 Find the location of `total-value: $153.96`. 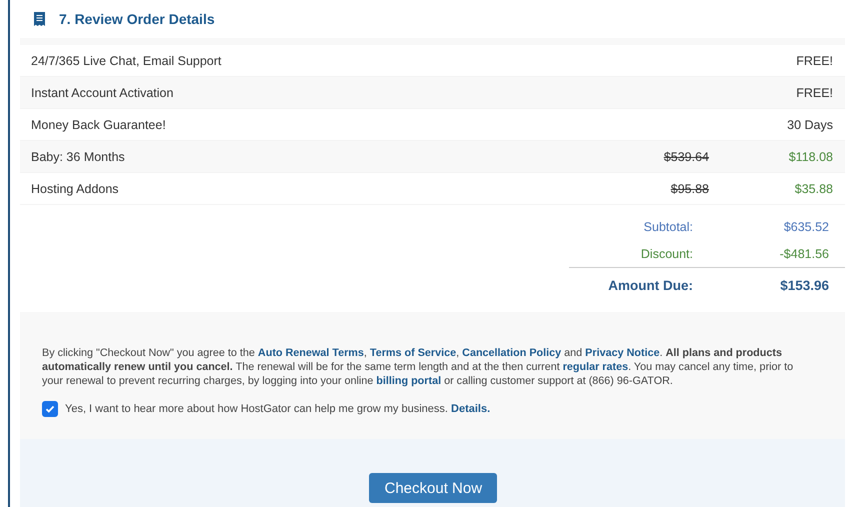

total-value: $153.96 is located at coordinates (804, 285).